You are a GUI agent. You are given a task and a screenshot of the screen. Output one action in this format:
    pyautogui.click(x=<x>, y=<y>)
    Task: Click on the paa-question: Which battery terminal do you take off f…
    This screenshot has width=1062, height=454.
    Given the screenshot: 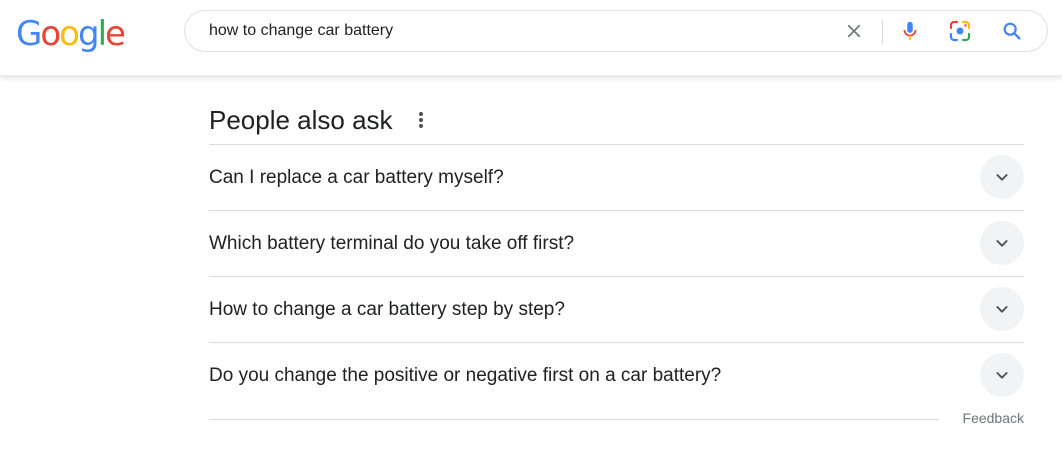 What is the action you would take?
    pyautogui.click(x=616, y=244)
    